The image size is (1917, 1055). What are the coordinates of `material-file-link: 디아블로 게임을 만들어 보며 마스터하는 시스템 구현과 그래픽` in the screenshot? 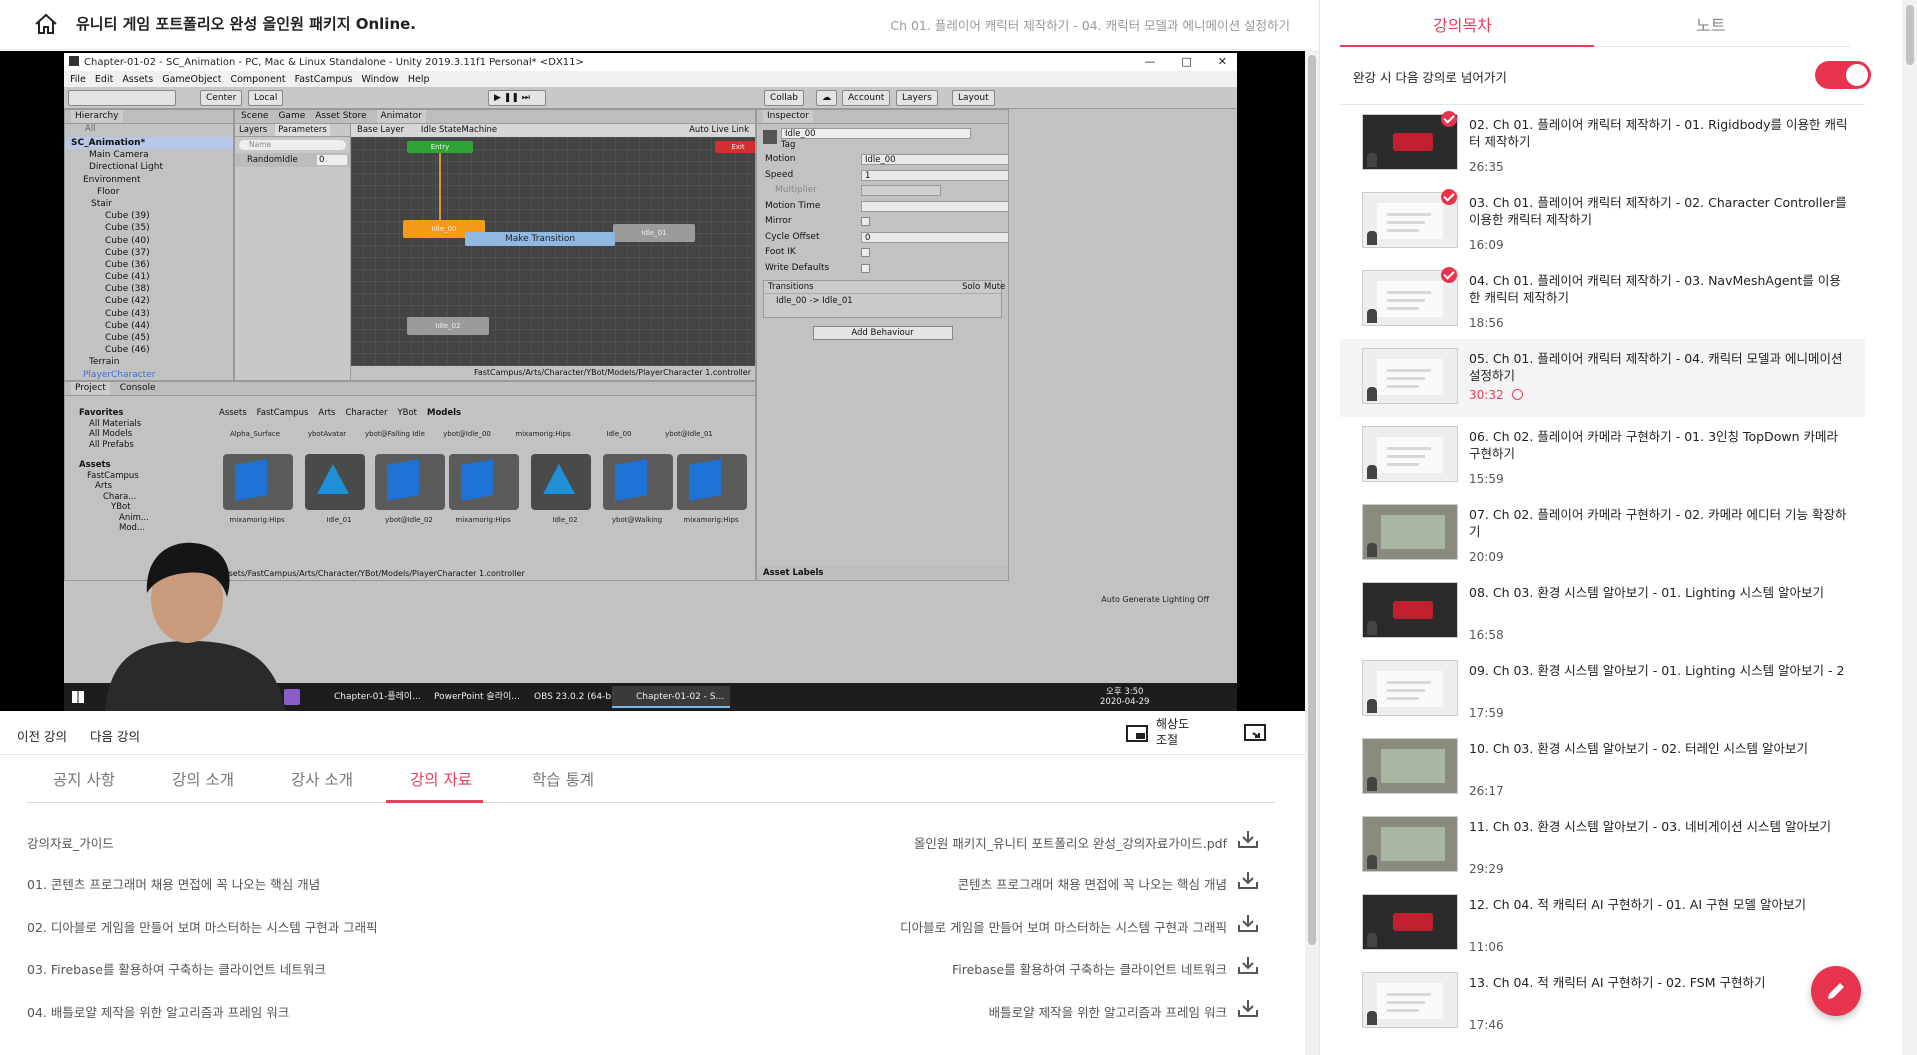 It's located at (1063, 926).